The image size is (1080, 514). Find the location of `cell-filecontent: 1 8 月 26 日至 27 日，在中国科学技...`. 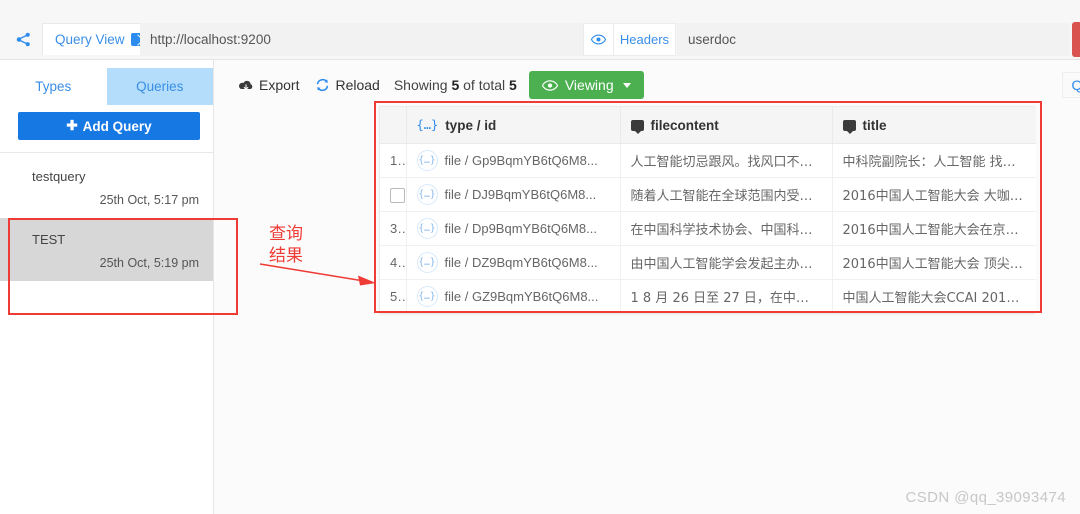

cell-filecontent: 1 8 月 26 日至 27 日，在中国科学技... is located at coordinates (726, 296).